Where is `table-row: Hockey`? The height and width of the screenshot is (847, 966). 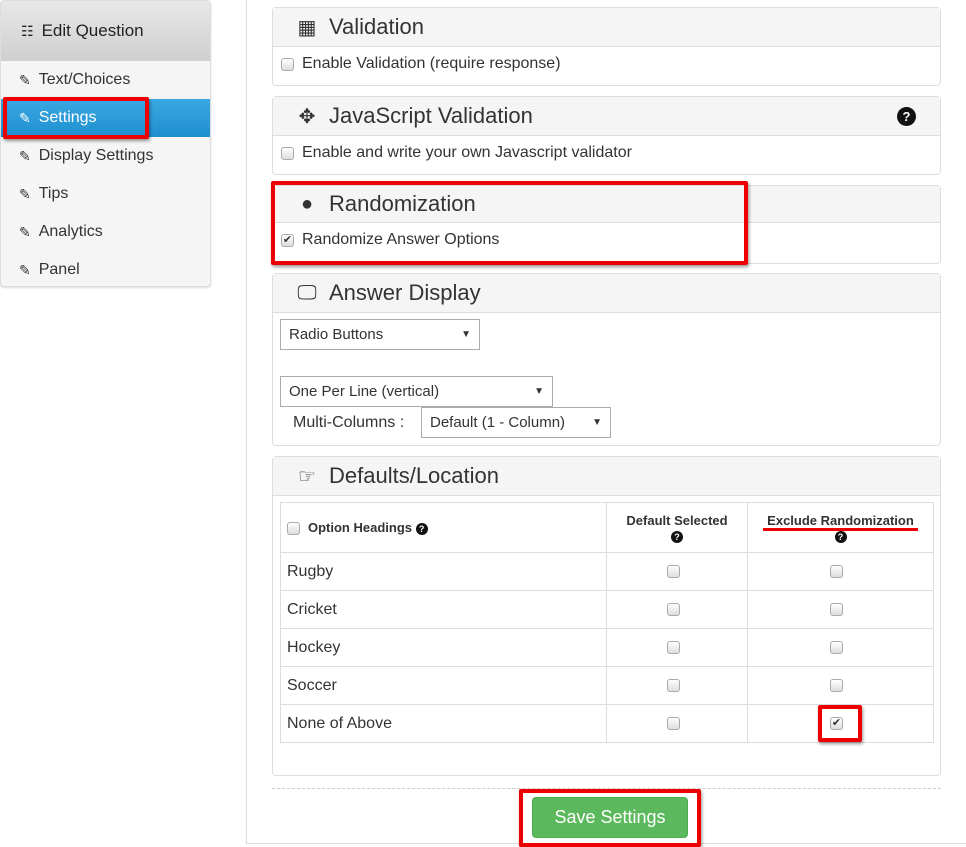
table-row: Hockey is located at coordinates (607, 647).